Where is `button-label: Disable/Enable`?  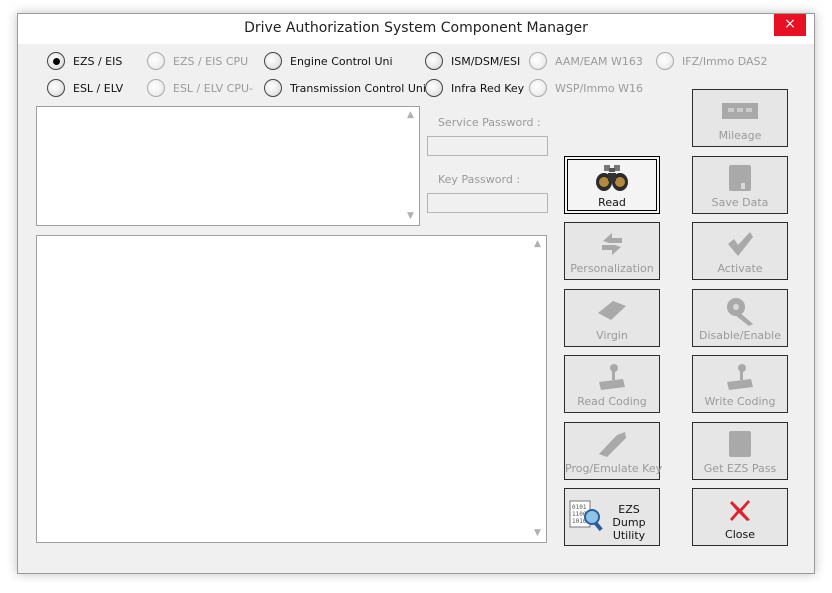
button-label: Disable/Enable is located at coordinates (740, 335).